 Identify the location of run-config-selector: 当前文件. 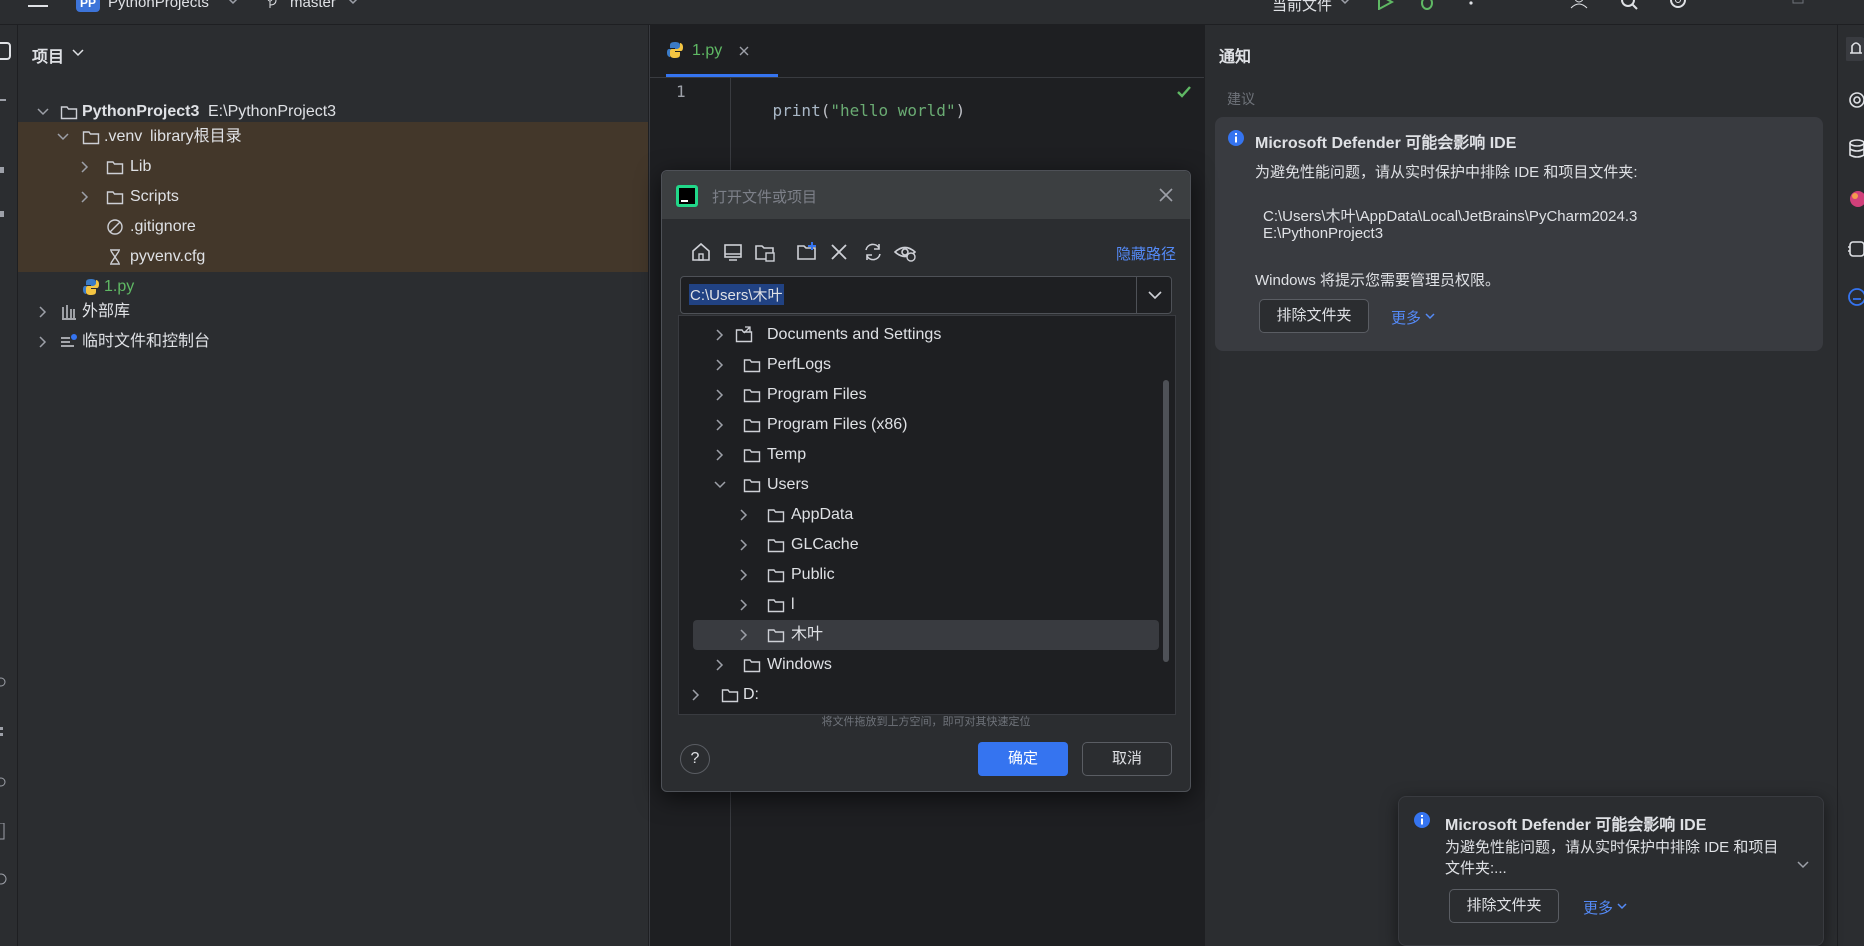
(1302, 7).